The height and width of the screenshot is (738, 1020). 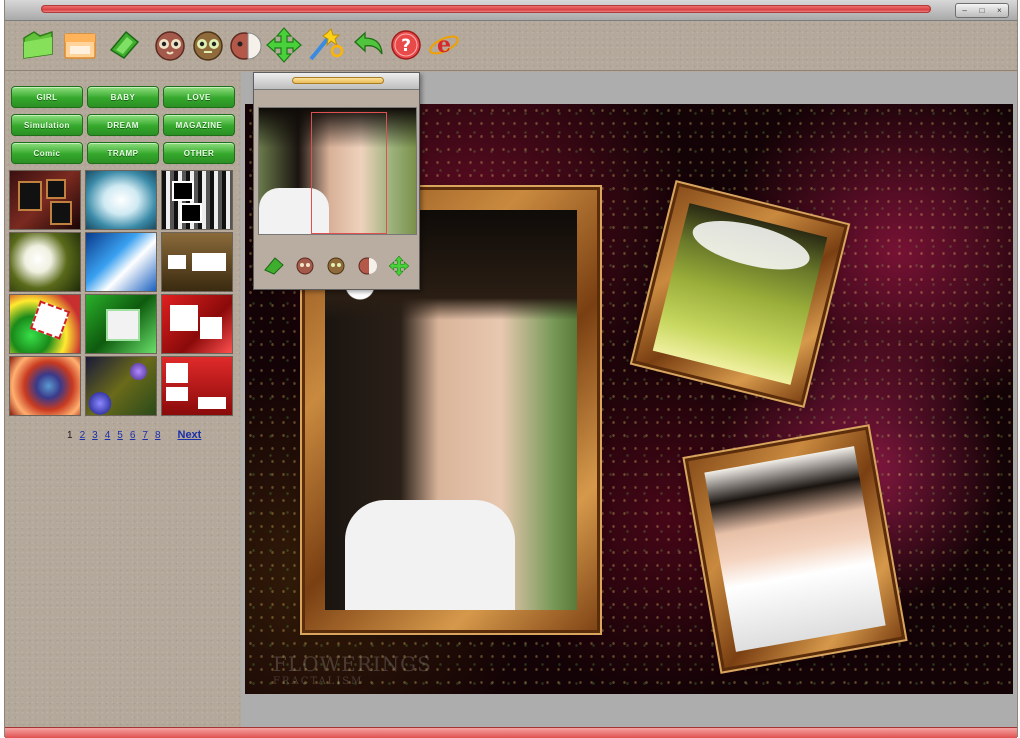 What do you see at coordinates (751, 245) in the screenshot?
I see `photo-hat` at bounding box center [751, 245].